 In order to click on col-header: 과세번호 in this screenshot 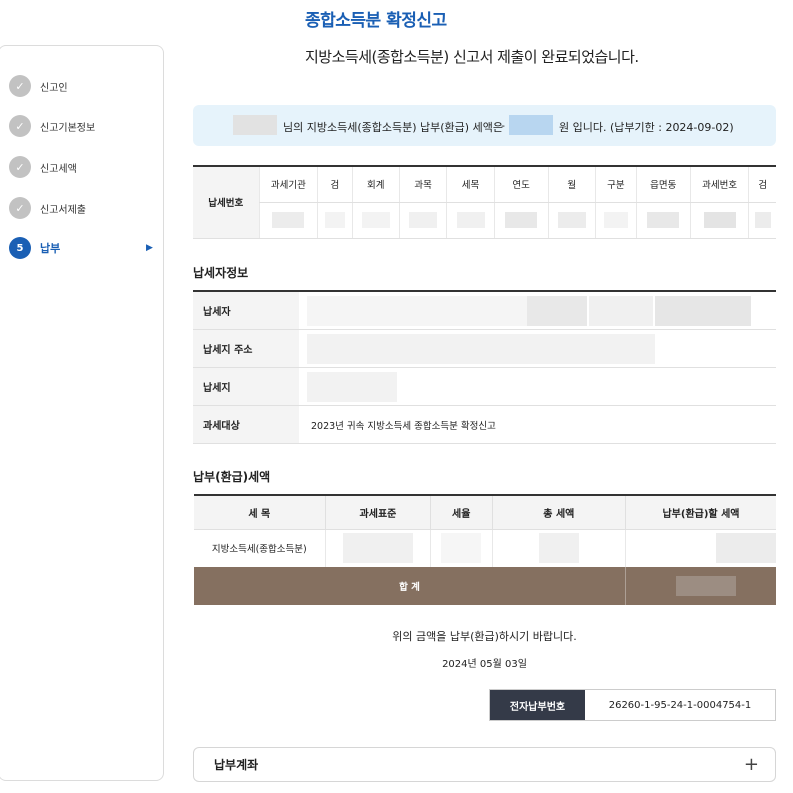, I will do `click(719, 184)`.